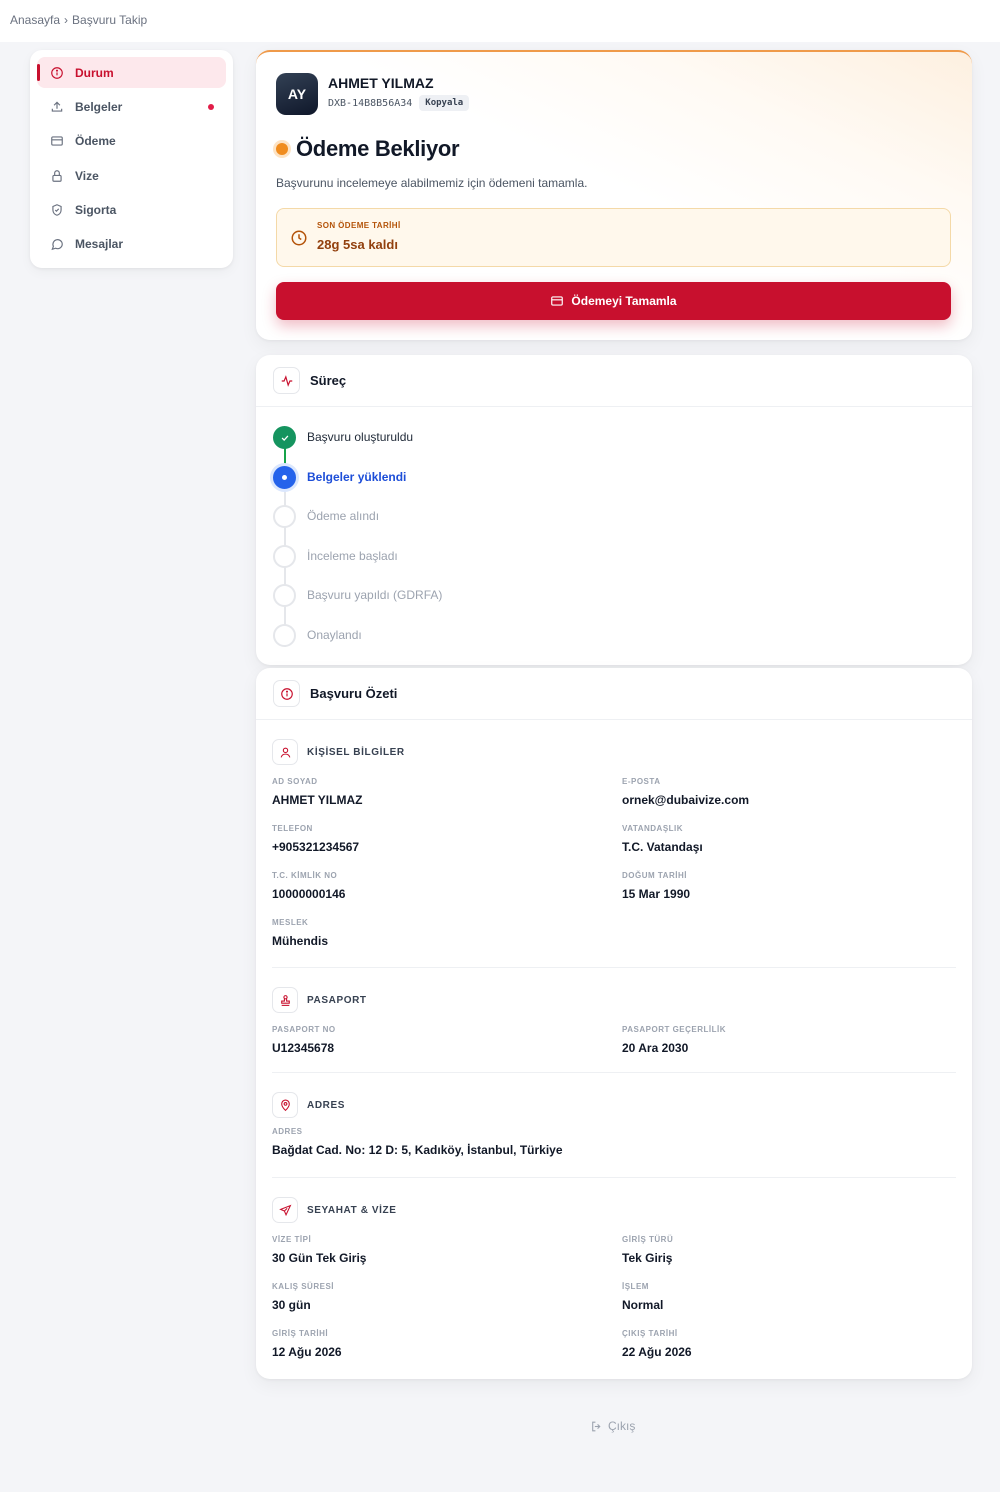 This screenshot has width=1000, height=1492. What do you see at coordinates (613, 237) in the screenshot?
I see `deadline-box: SON ÖDEME TARİHİ 28g 5sa kaldı` at bounding box center [613, 237].